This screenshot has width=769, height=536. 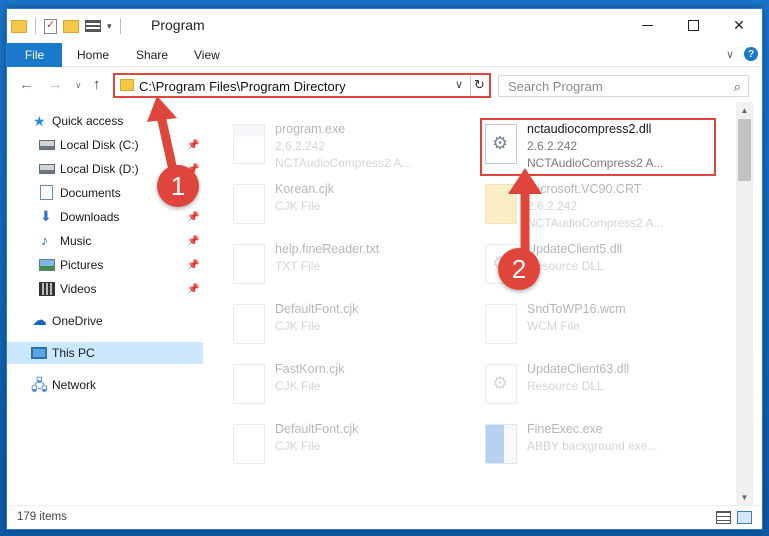 I want to click on documents-icon, so click(x=46, y=192).